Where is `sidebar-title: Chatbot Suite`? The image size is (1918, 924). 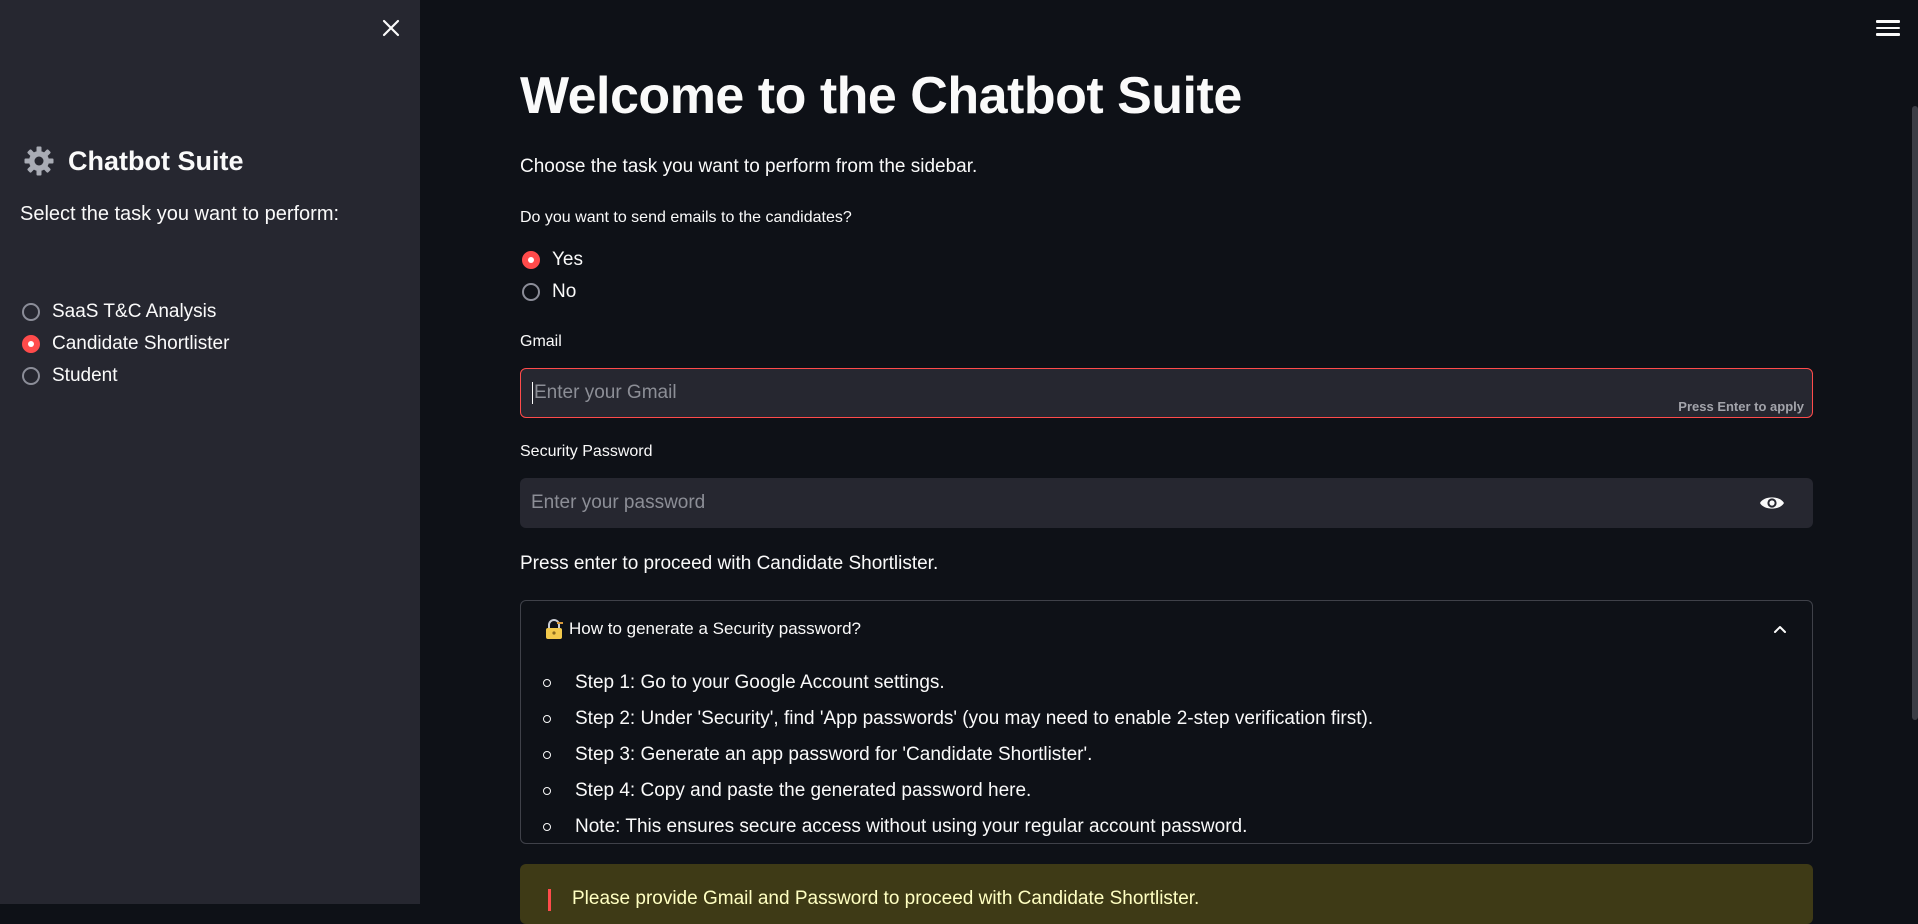 sidebar-title: Chatbot Suite is located at coordinates (133, 161).